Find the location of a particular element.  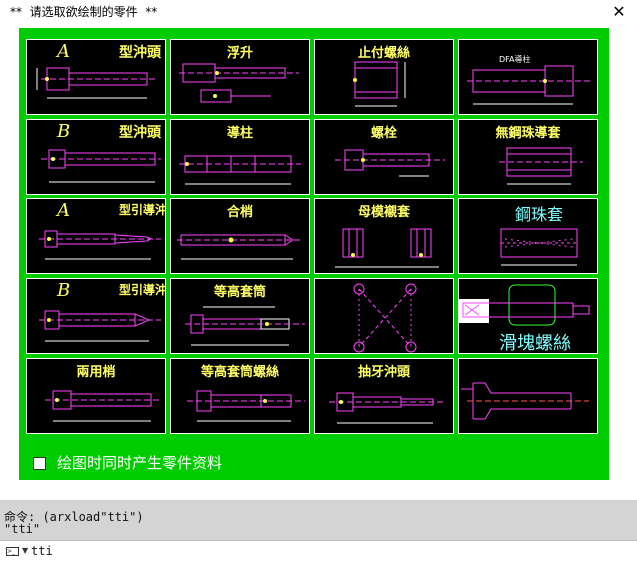

command-input: tti is located at coordinates (42, 551).